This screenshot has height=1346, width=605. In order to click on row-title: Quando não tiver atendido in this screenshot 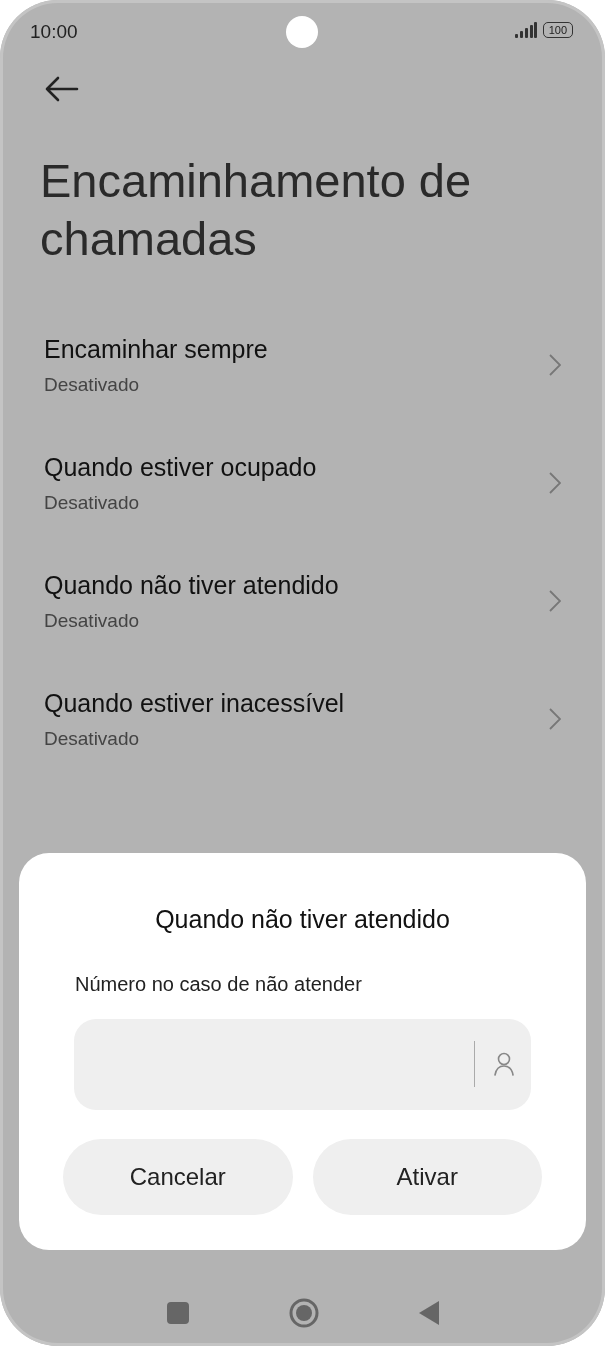, I will do `click(192, 585)`.